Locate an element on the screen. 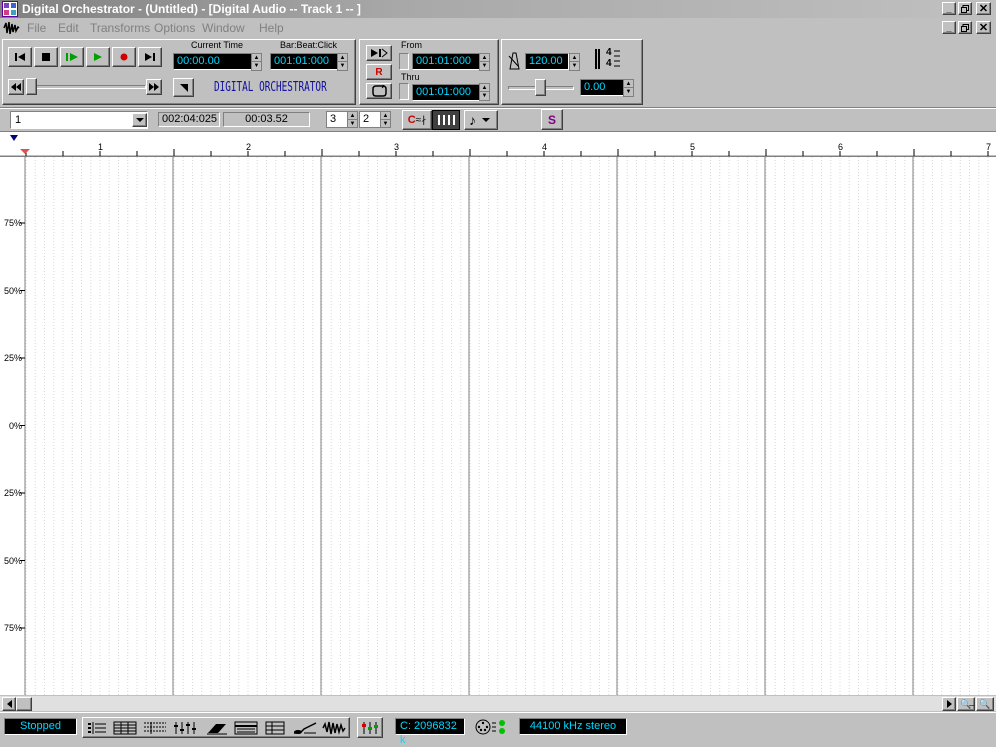  c-mode-button: C ≈∤ is located at coordinates (417, 120).